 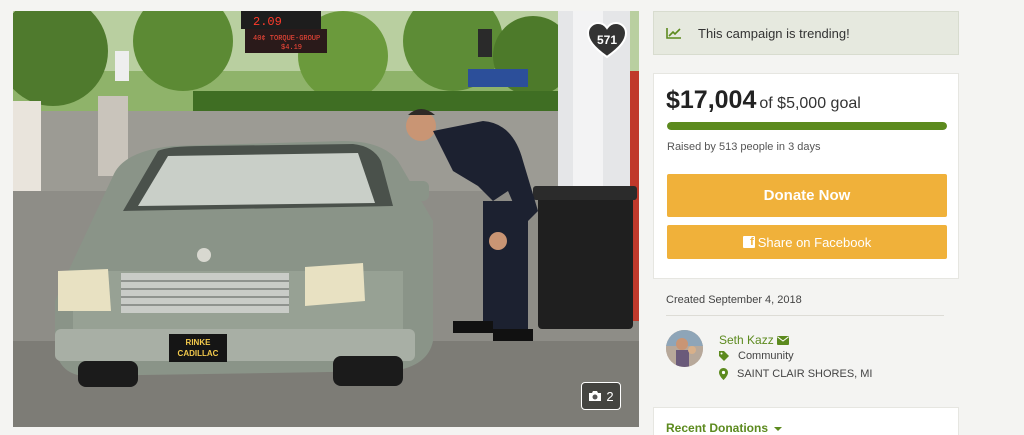 What do you see at coordinates (807, 195) in the screenshot?
I see `donate-now-button: Donate Now` at bounding box center [807, 195].